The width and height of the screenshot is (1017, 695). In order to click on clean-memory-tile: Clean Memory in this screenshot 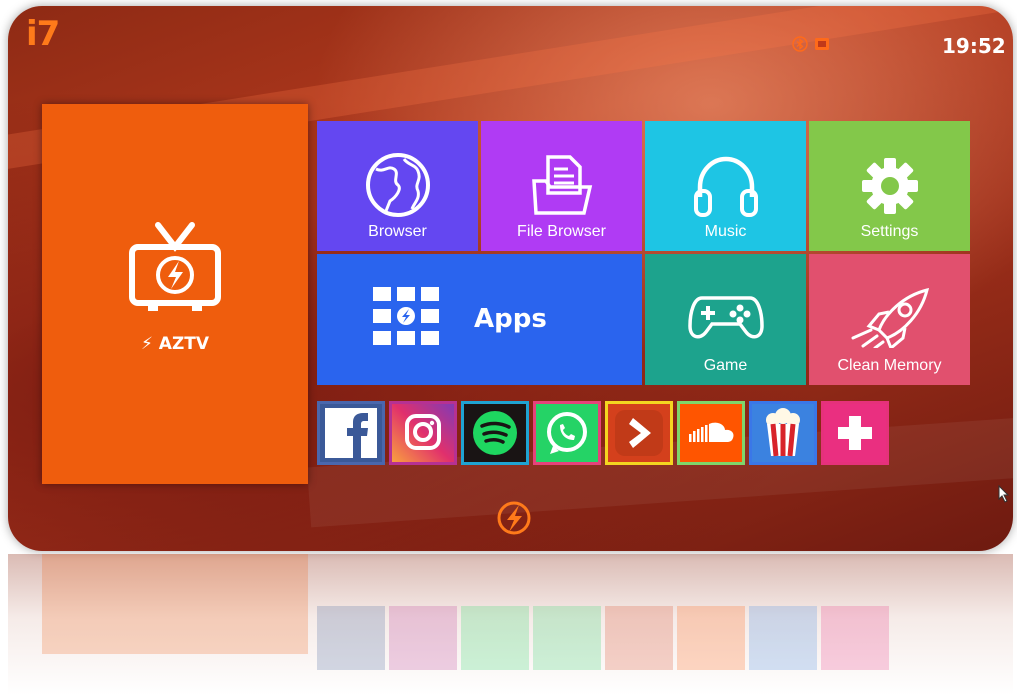, I will do `click(889, 319)`.